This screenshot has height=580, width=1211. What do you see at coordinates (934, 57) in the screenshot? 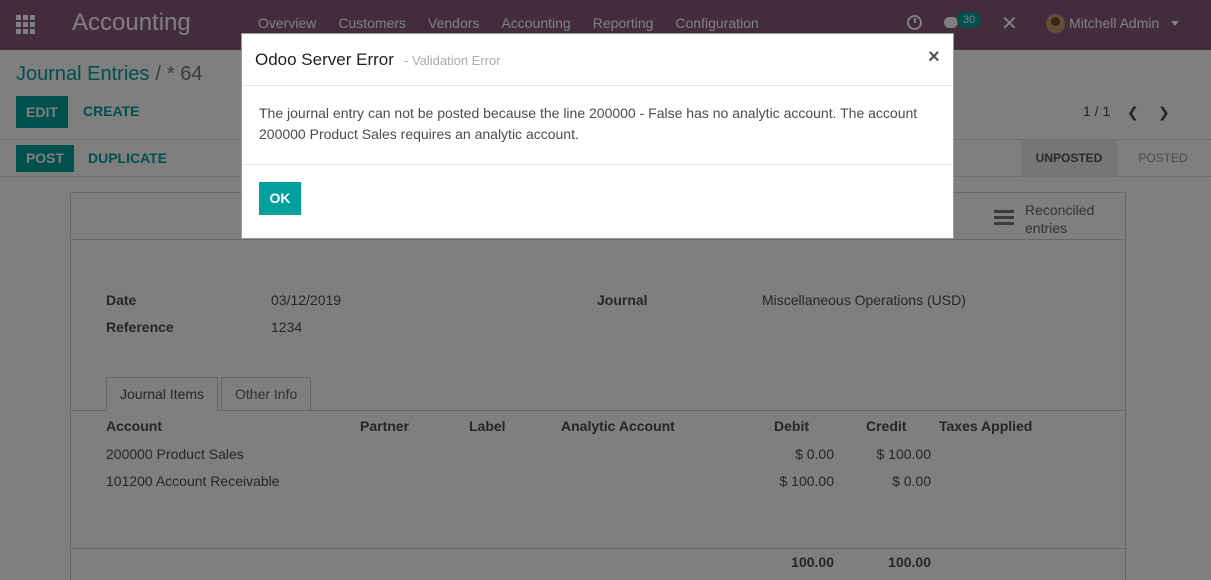
I see `close-icon: ×` at bounding box center [934, 57].